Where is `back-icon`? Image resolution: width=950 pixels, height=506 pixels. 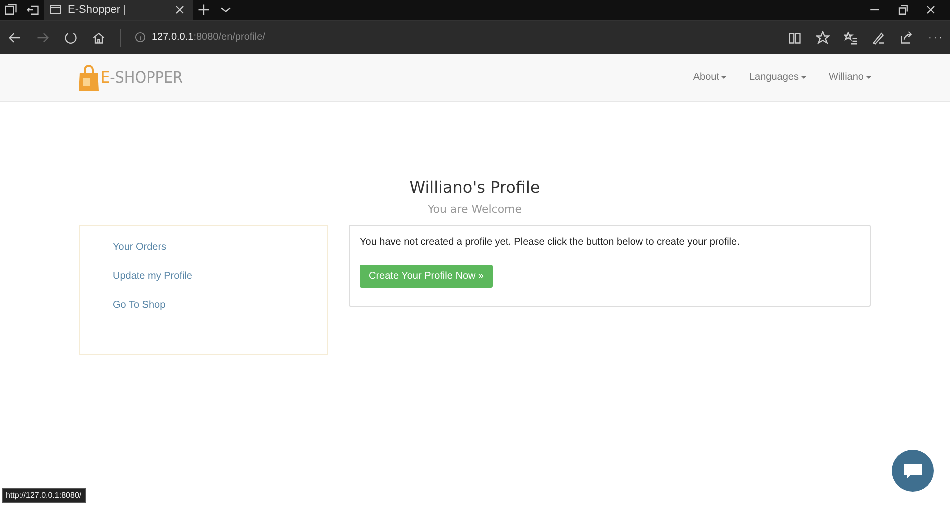
back-icon is located at coordinates (15, 37).